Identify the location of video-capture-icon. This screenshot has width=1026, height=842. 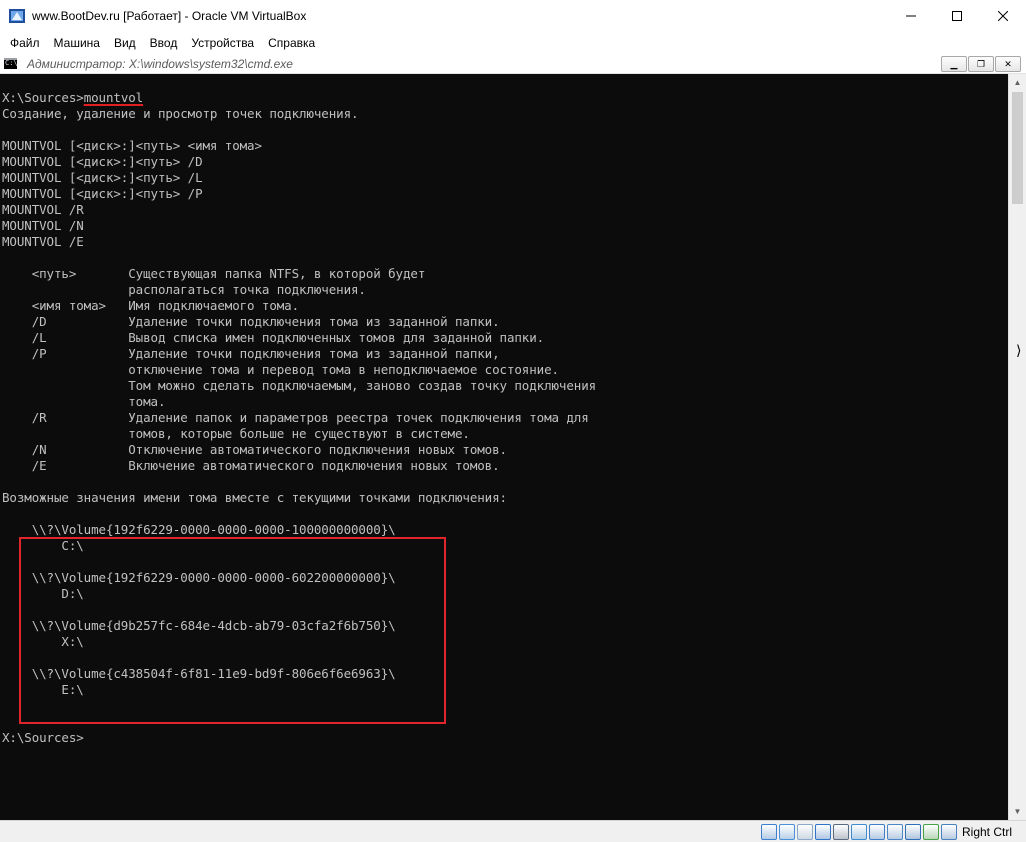
(894, 831).